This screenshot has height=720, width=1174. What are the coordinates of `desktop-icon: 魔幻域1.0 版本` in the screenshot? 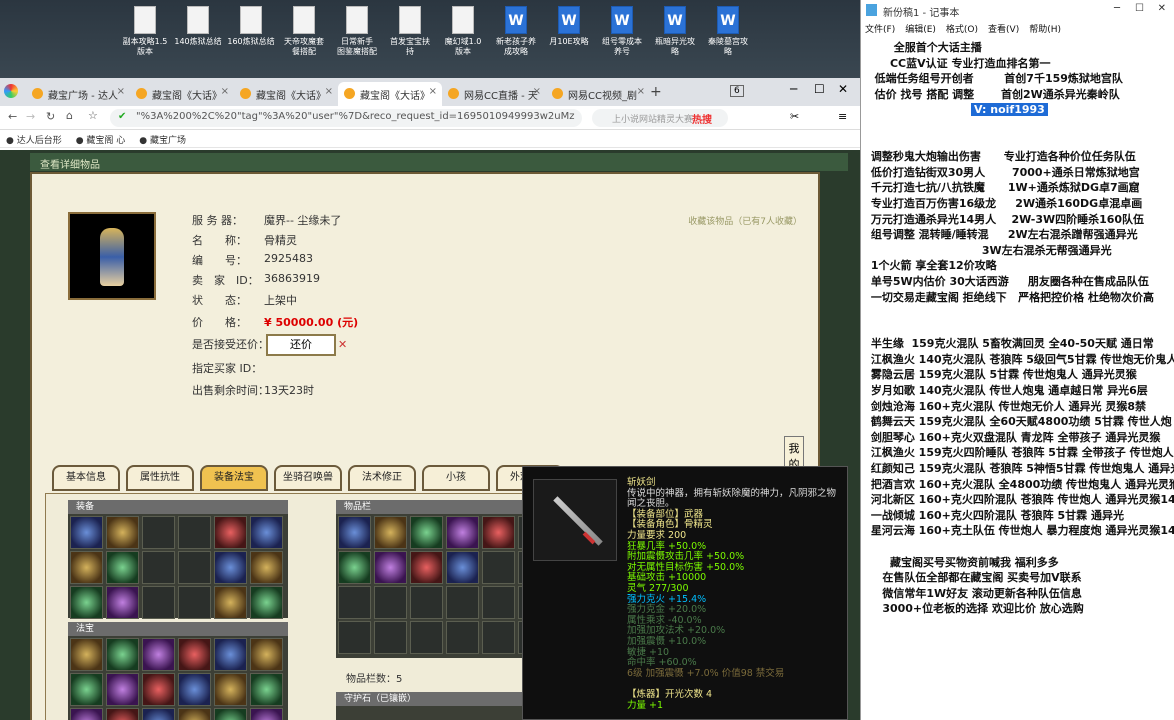 It's located at (463, 31).